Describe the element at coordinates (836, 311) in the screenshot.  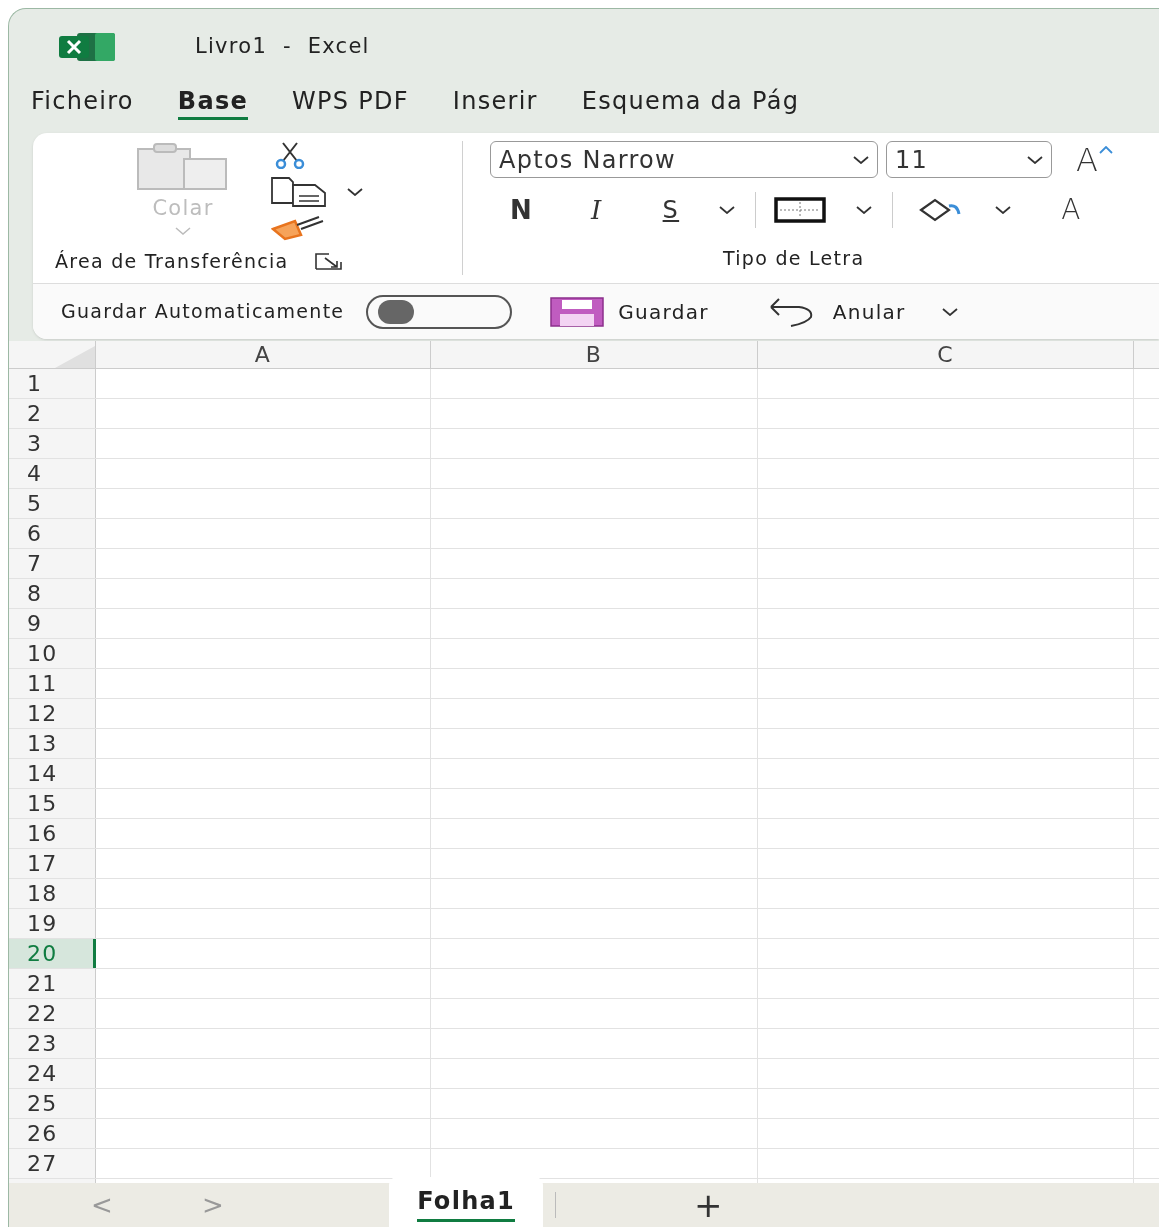
I see `undo-button: Anular` at that location.